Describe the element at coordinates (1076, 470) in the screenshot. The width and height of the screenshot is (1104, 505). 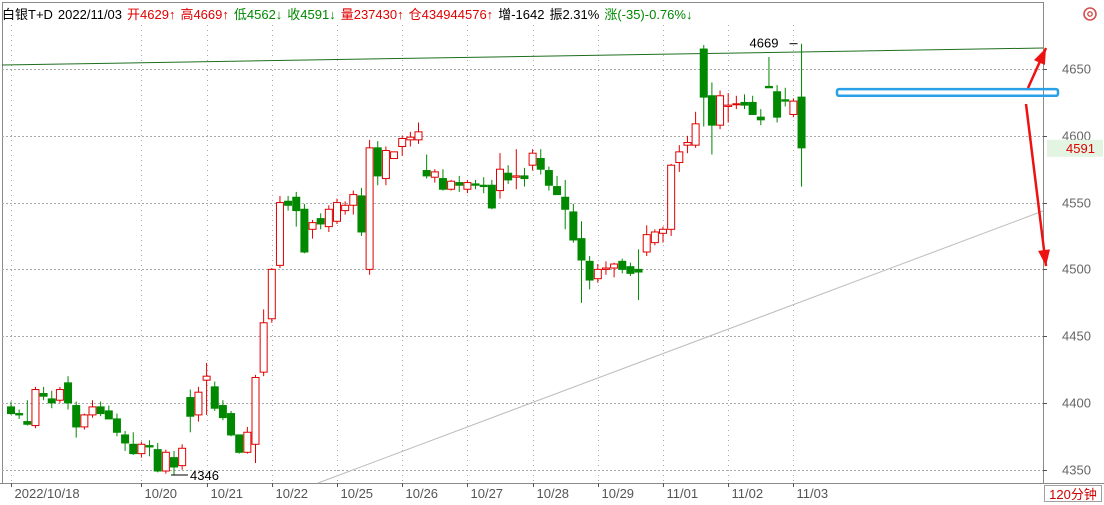
I see `y-tick-label: 4350` at that location.